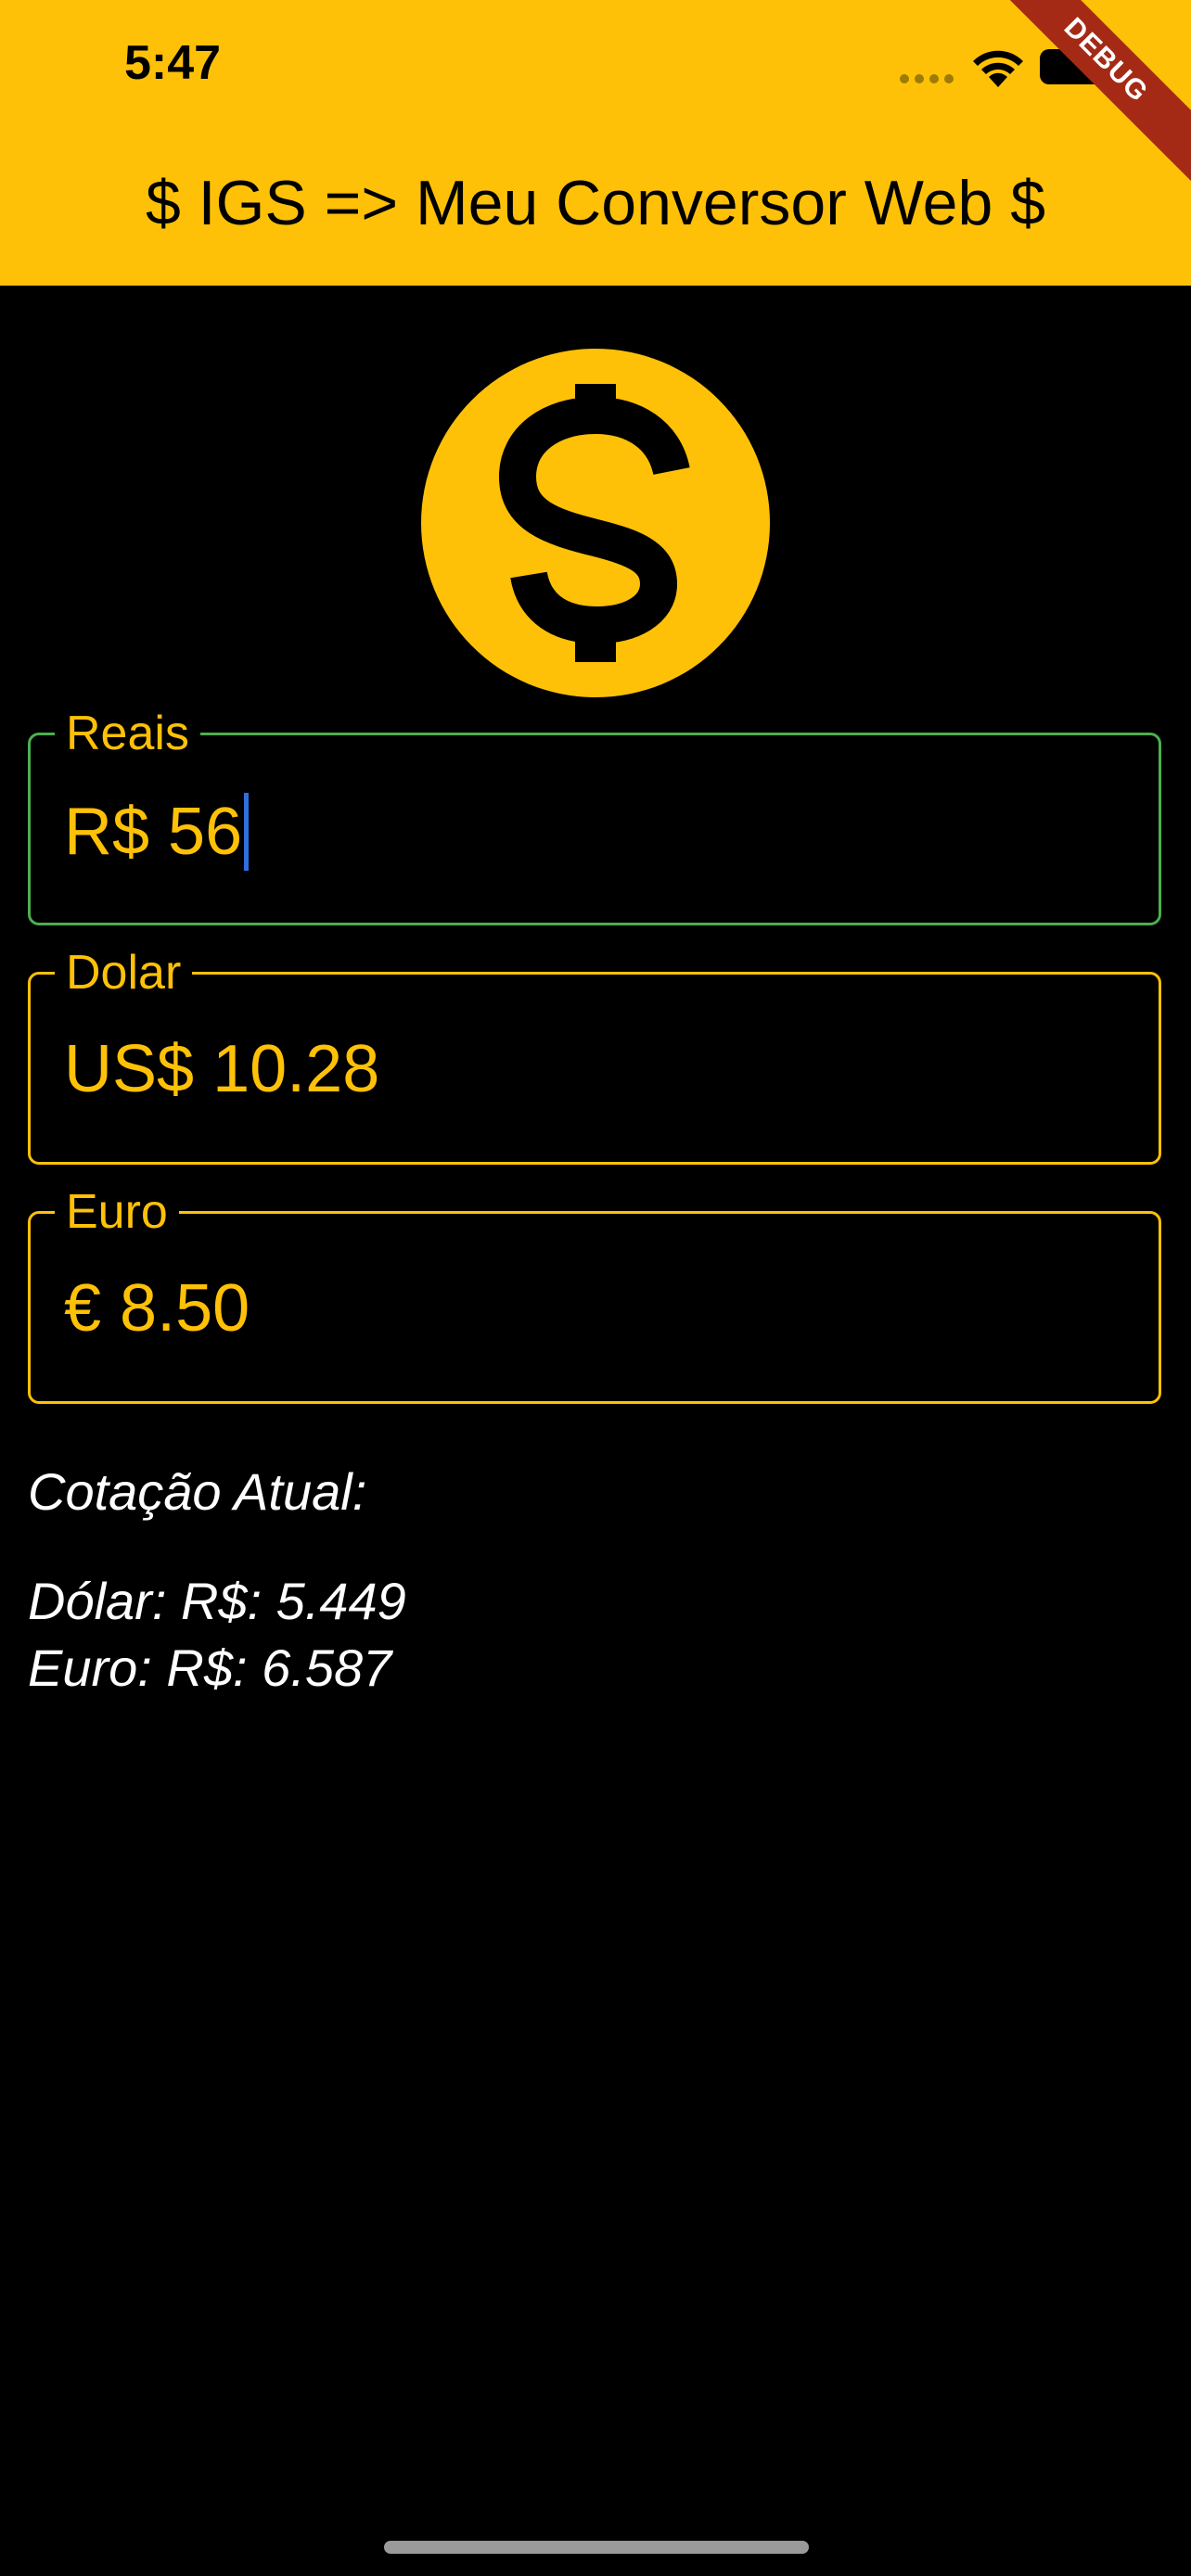  Describe the element at coordinates (127, 733) in the screenshot. I see `reais-field-label: Reais` at that location.